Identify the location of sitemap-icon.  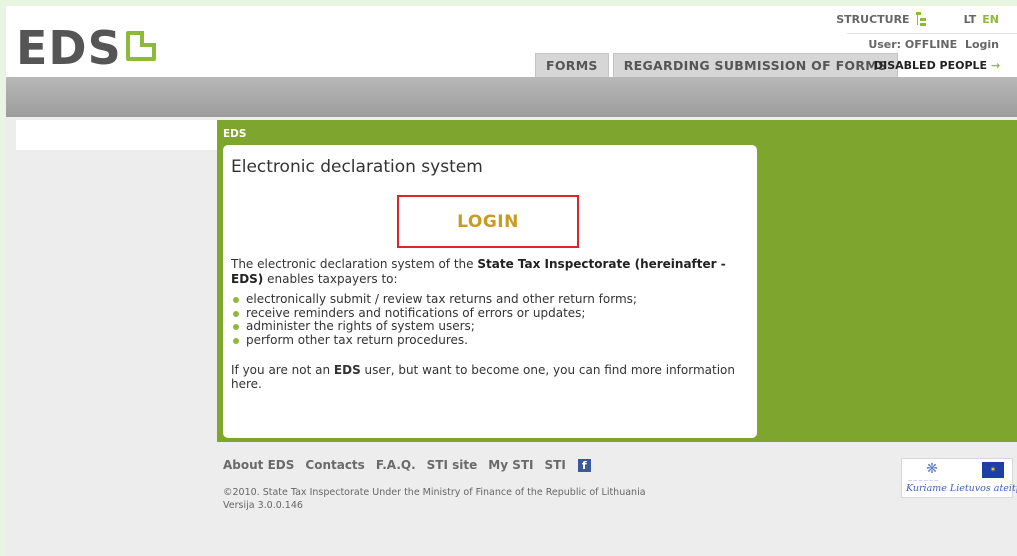
(921, 19).